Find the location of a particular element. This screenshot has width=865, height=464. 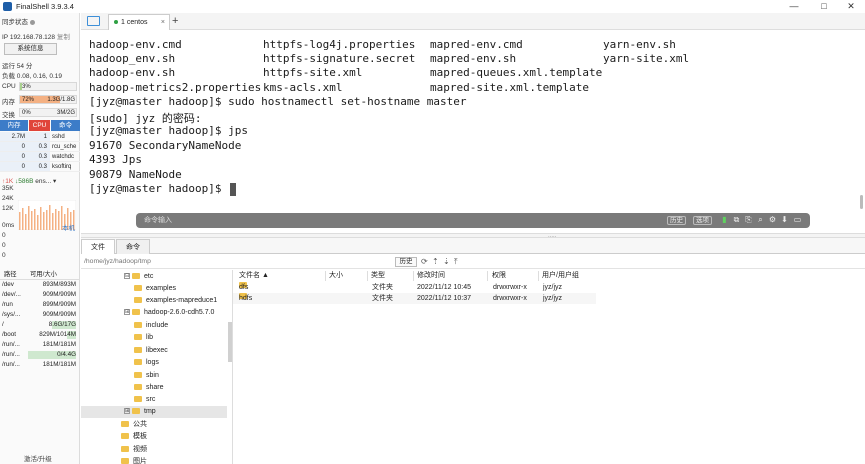

tree-item: ⊞ hadoop-2.6.0-cdh5.7.0 is located at coordinates (169, 313).